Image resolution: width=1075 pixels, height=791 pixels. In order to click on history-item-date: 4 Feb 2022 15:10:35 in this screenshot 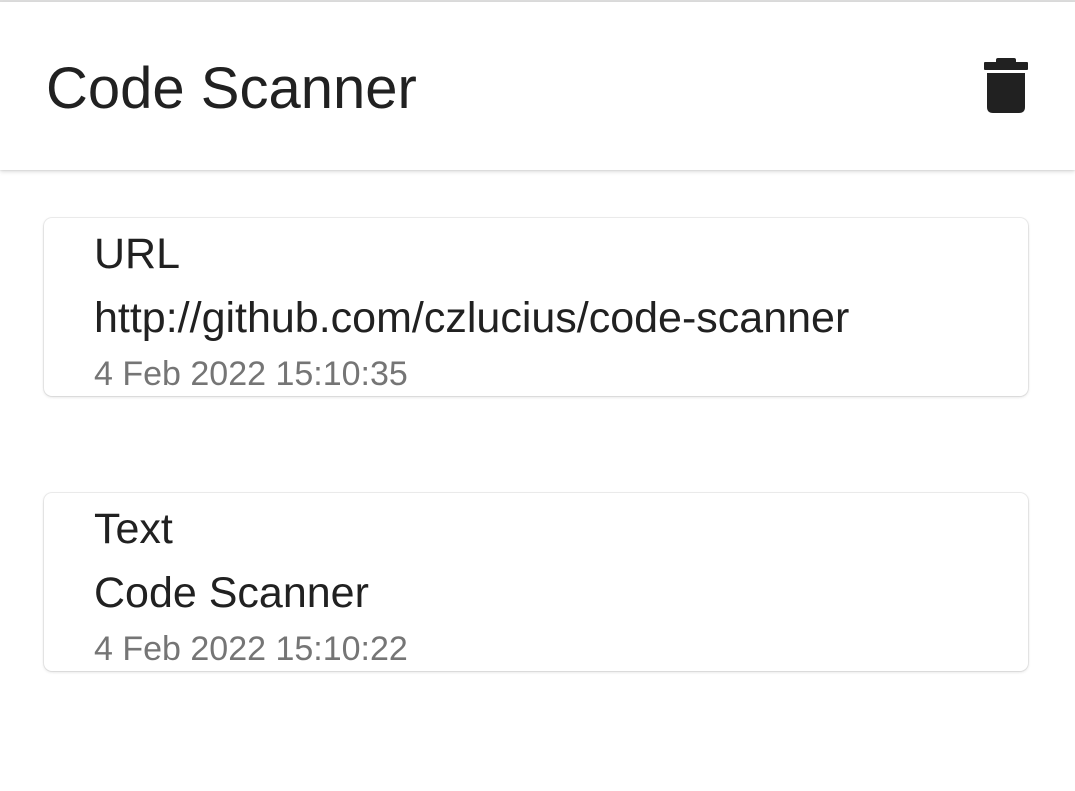, I will do `click(251, 374)`.